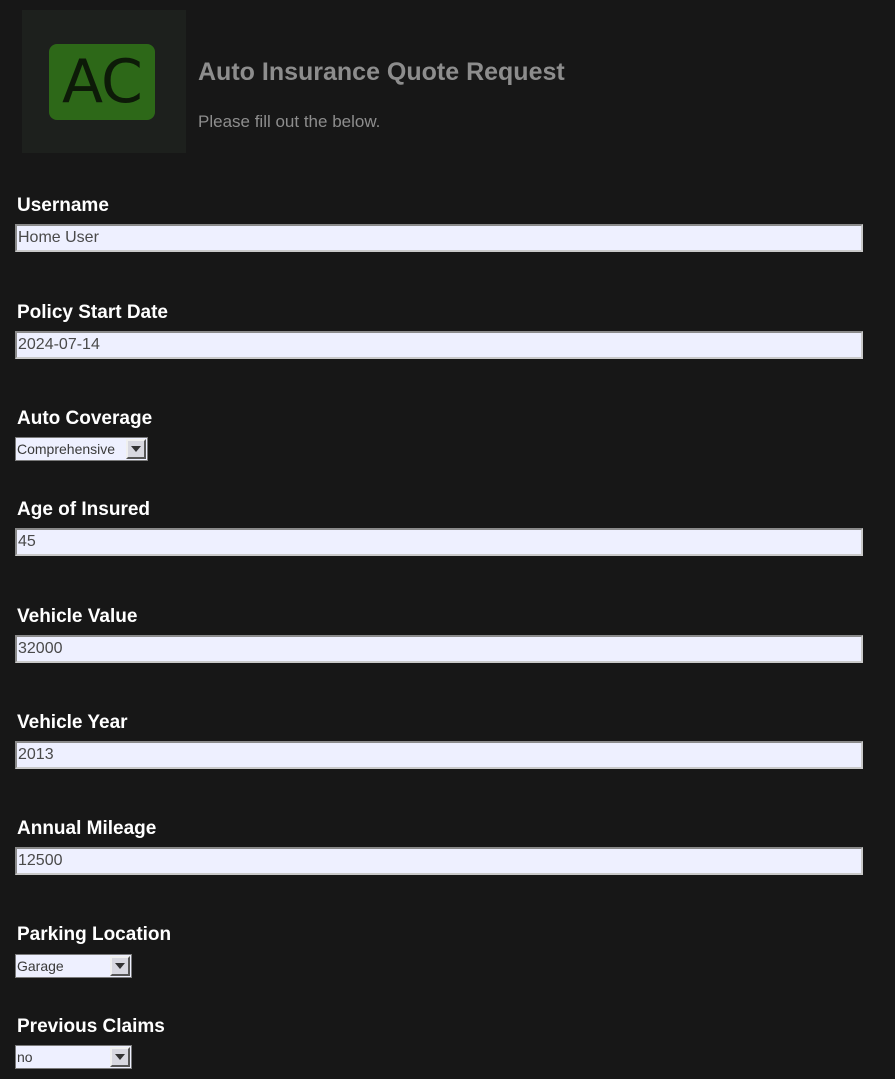  I want to click on company-logo: AC, so click(104, 81).